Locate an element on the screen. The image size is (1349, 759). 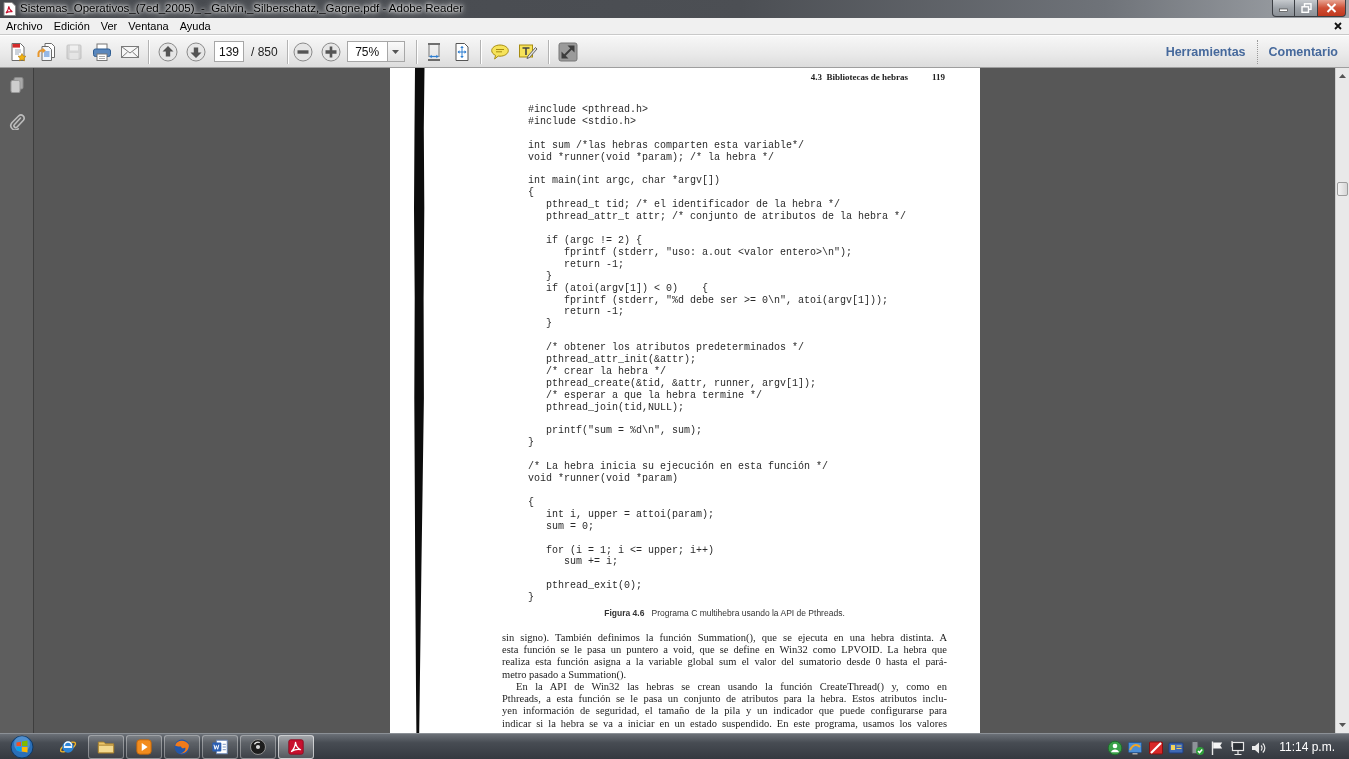
close-button is located at coordinates (1332, 8).